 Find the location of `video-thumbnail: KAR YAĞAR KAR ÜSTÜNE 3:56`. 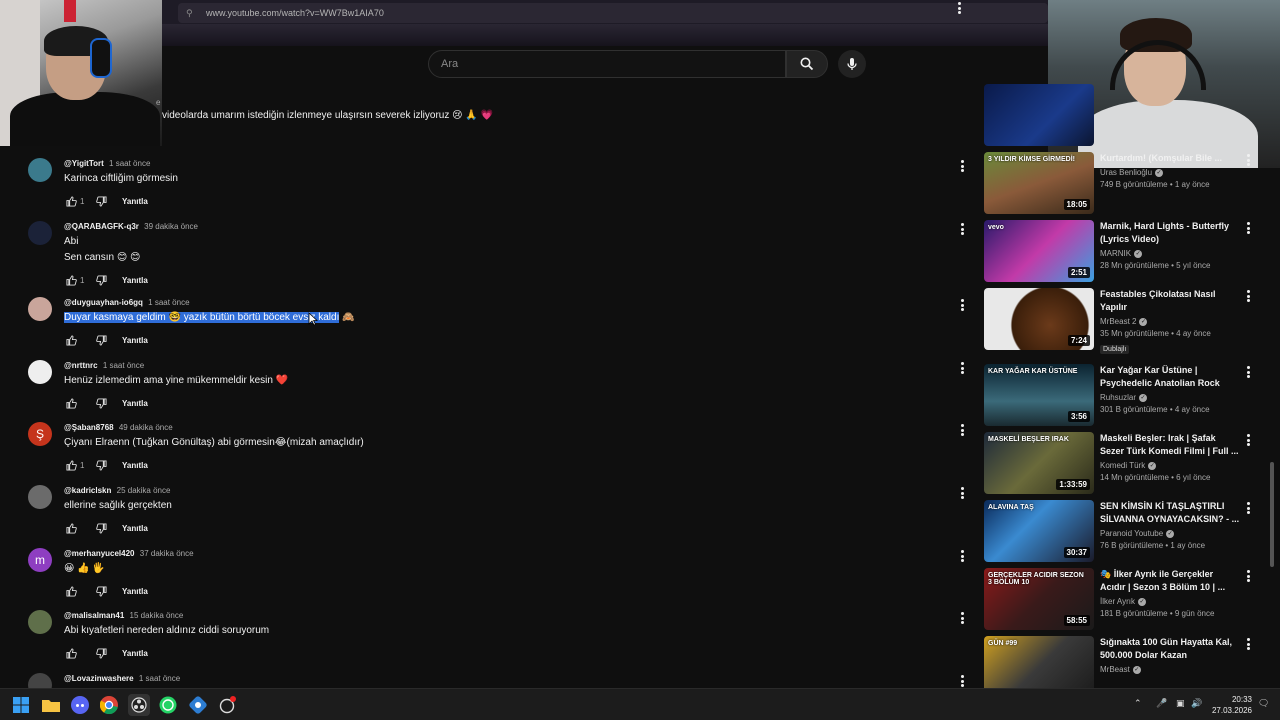

video-thumbnail: KAR YAĞAR KAR ÜSTÜNE 3:56 is located at coordinates (1039, 395).